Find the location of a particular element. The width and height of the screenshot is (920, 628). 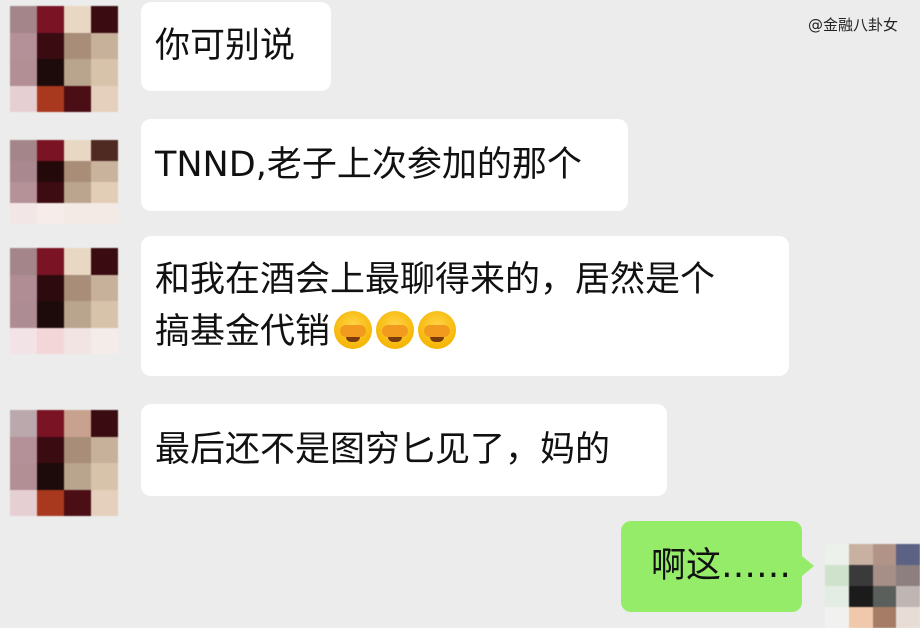

watermark: @金融八卦女 is located at coordinates (852, 25).